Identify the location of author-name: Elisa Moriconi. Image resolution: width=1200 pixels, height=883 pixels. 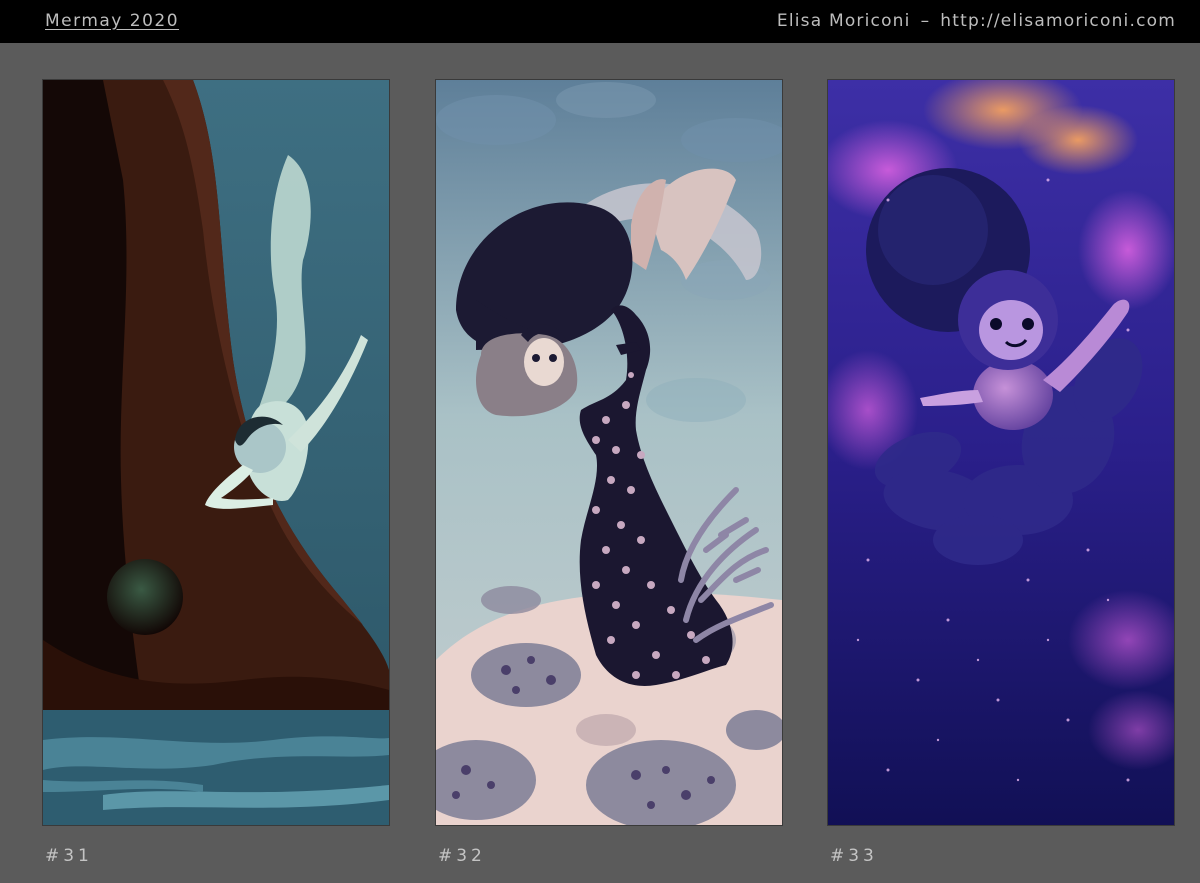
(843, 21).